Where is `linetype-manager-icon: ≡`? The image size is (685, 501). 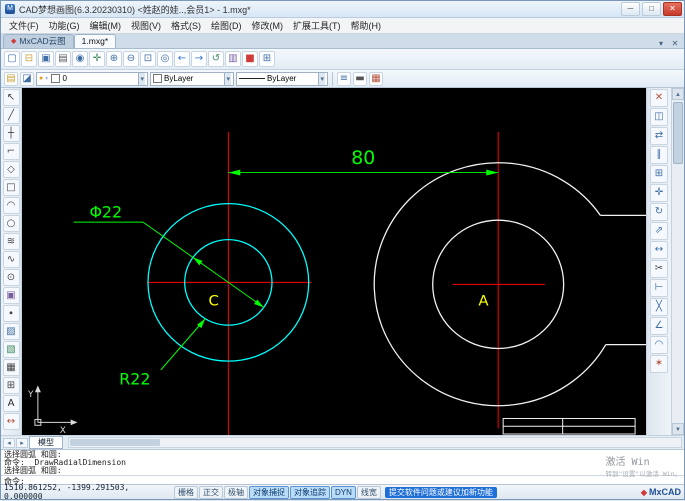
linetype-manager-icon: ≡ is located at coordinates (344, 78).